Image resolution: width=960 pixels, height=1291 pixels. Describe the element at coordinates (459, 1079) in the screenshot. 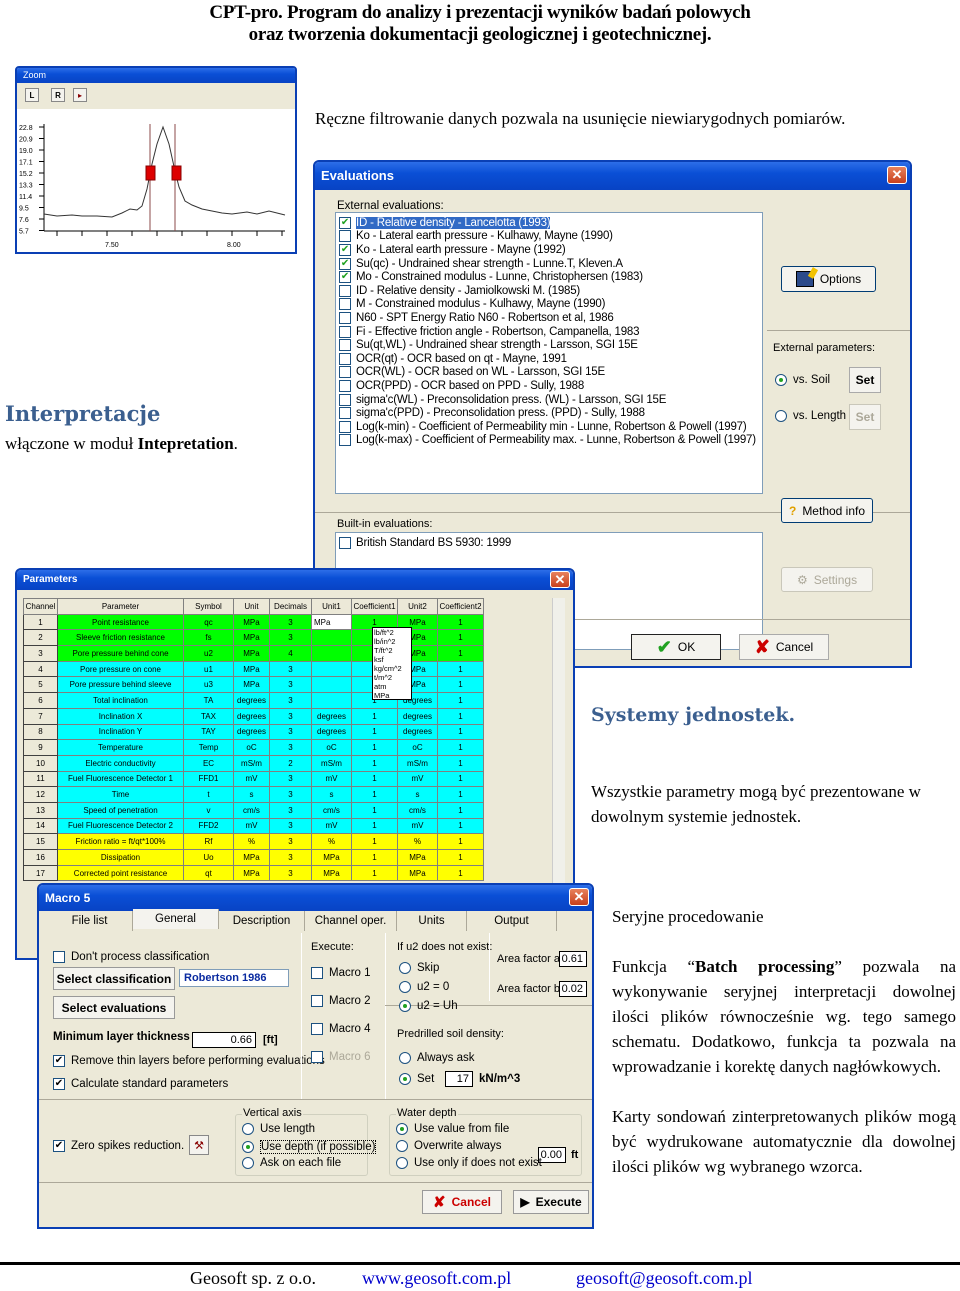

I see `density-field: 17` at that location.